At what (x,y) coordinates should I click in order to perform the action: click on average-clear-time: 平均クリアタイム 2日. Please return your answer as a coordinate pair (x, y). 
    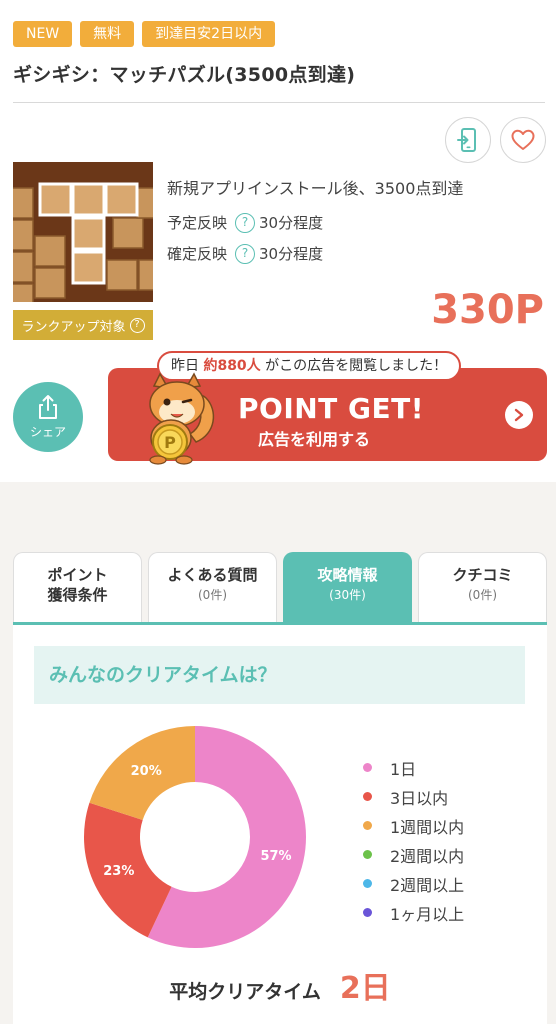
    Looking at the image, I should click on (280, 985).